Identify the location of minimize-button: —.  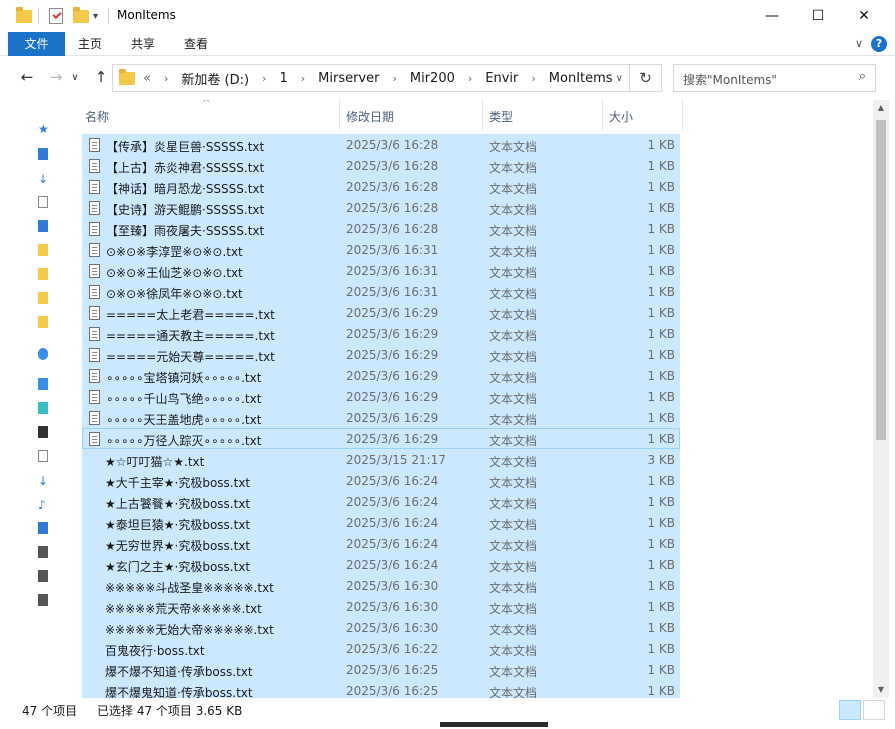
(772, 16).